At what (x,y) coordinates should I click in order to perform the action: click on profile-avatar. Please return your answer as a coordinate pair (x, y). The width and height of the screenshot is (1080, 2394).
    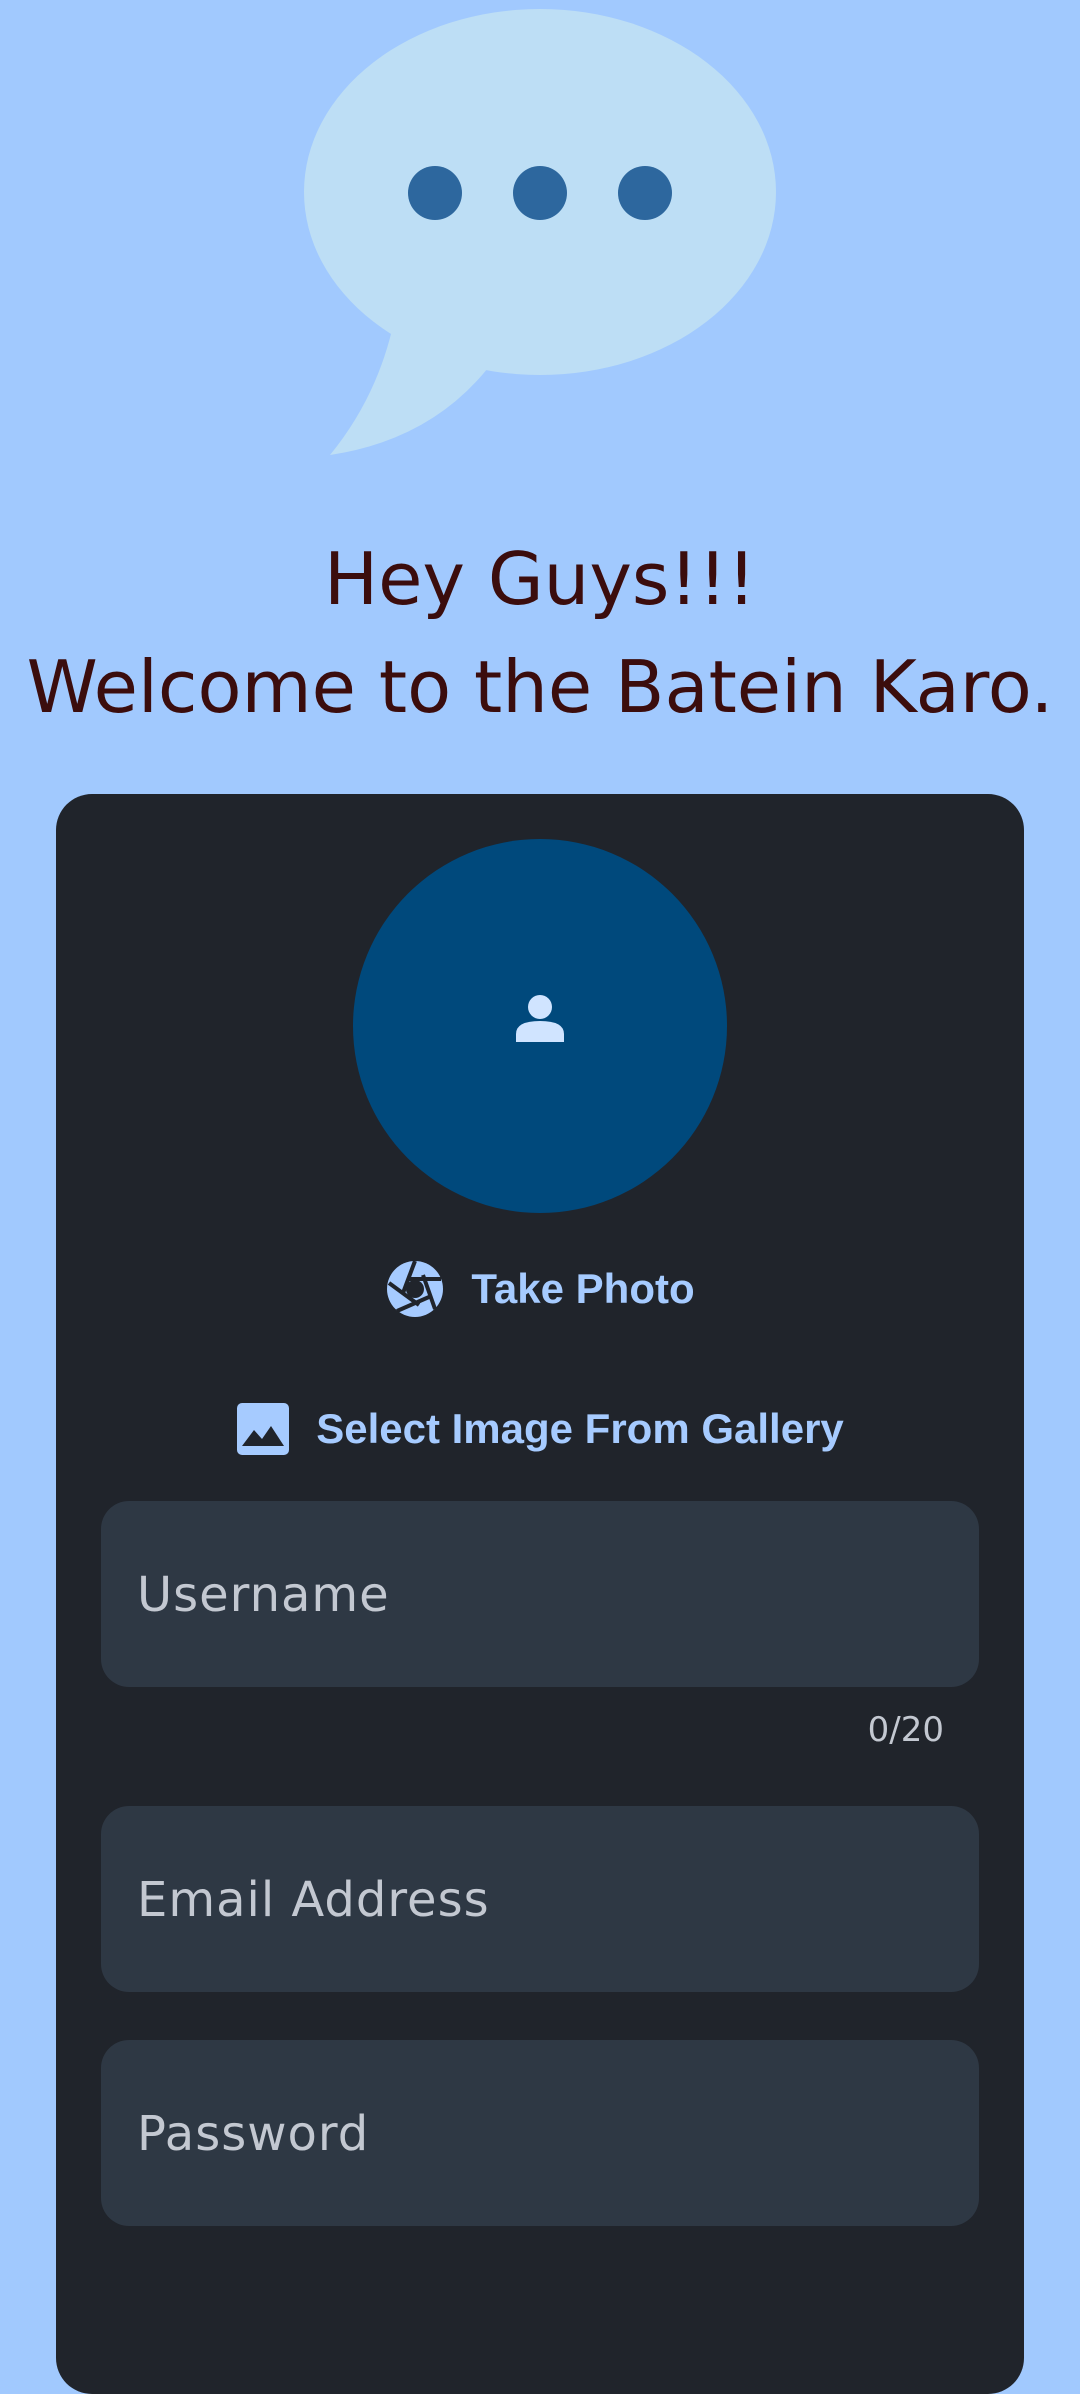
    Looking at the image, I should click on (540, 1026).